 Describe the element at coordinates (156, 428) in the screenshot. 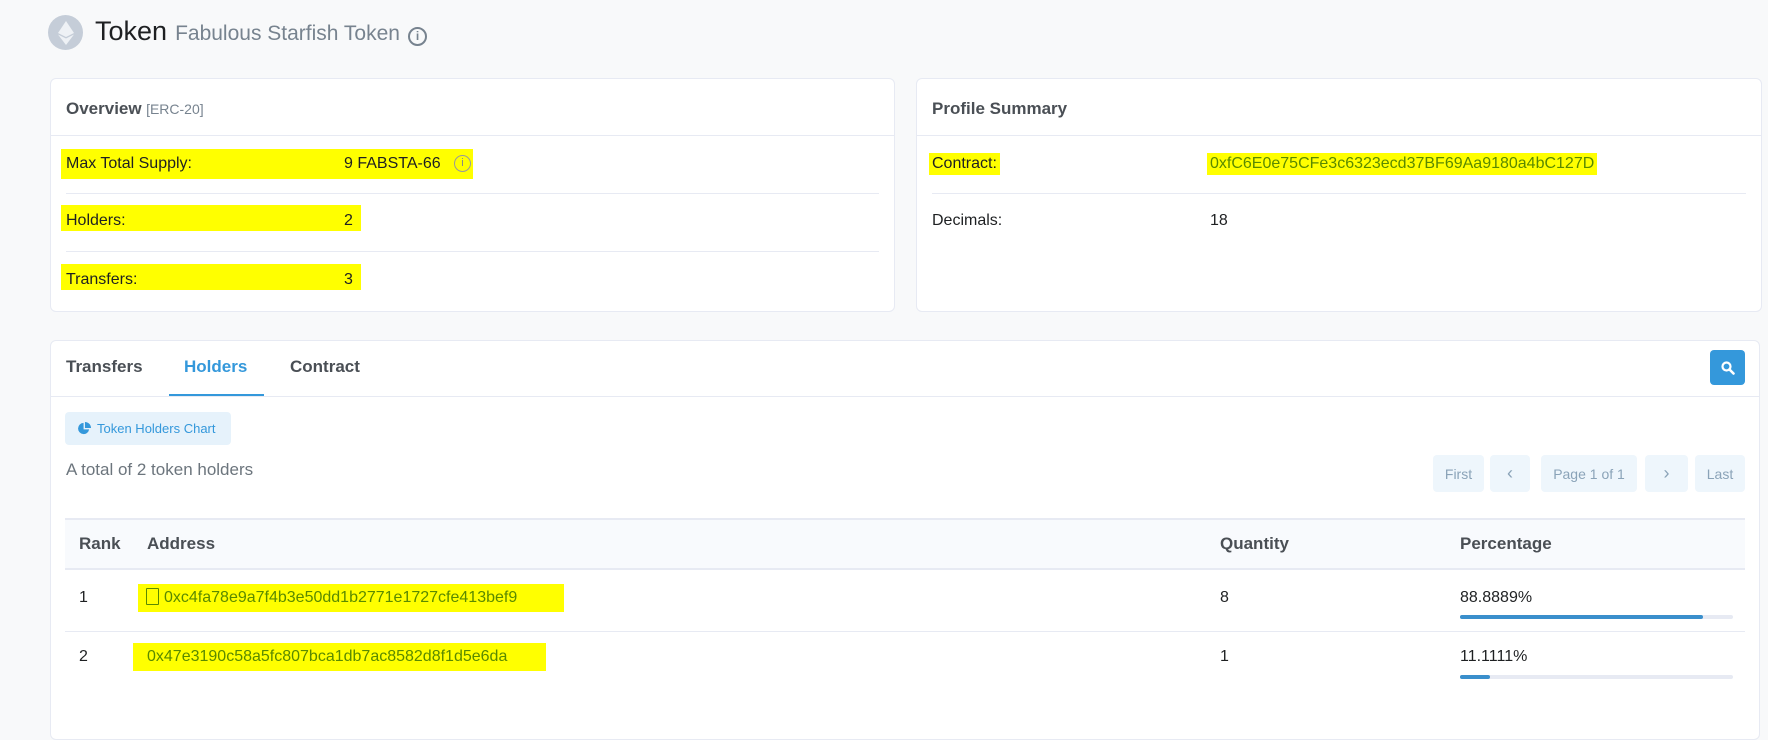

I see `chart-button-label: Token Holders Chart` at that location.